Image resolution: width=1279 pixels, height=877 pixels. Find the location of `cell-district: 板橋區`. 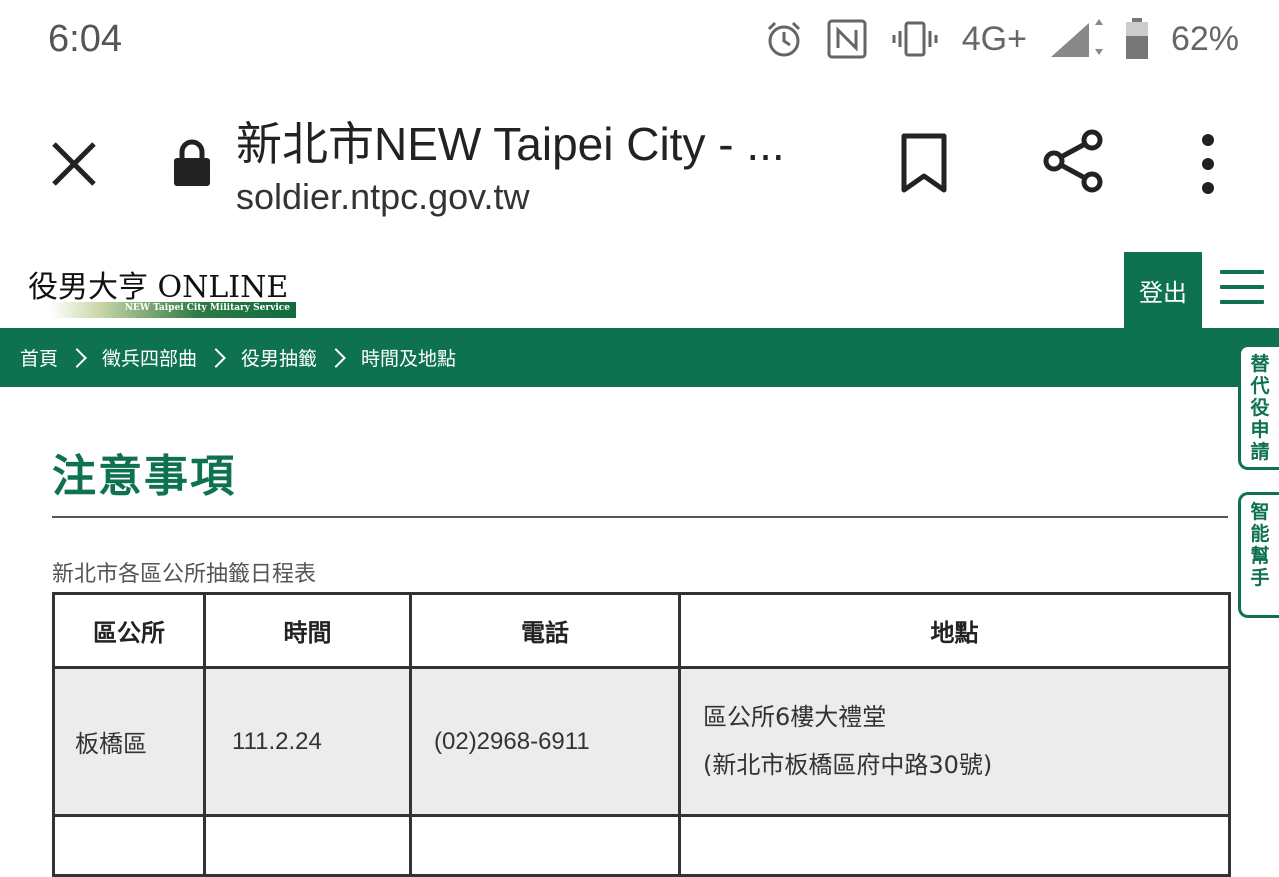

cell-district: 板橋區 is located at coordinates (129, 741).